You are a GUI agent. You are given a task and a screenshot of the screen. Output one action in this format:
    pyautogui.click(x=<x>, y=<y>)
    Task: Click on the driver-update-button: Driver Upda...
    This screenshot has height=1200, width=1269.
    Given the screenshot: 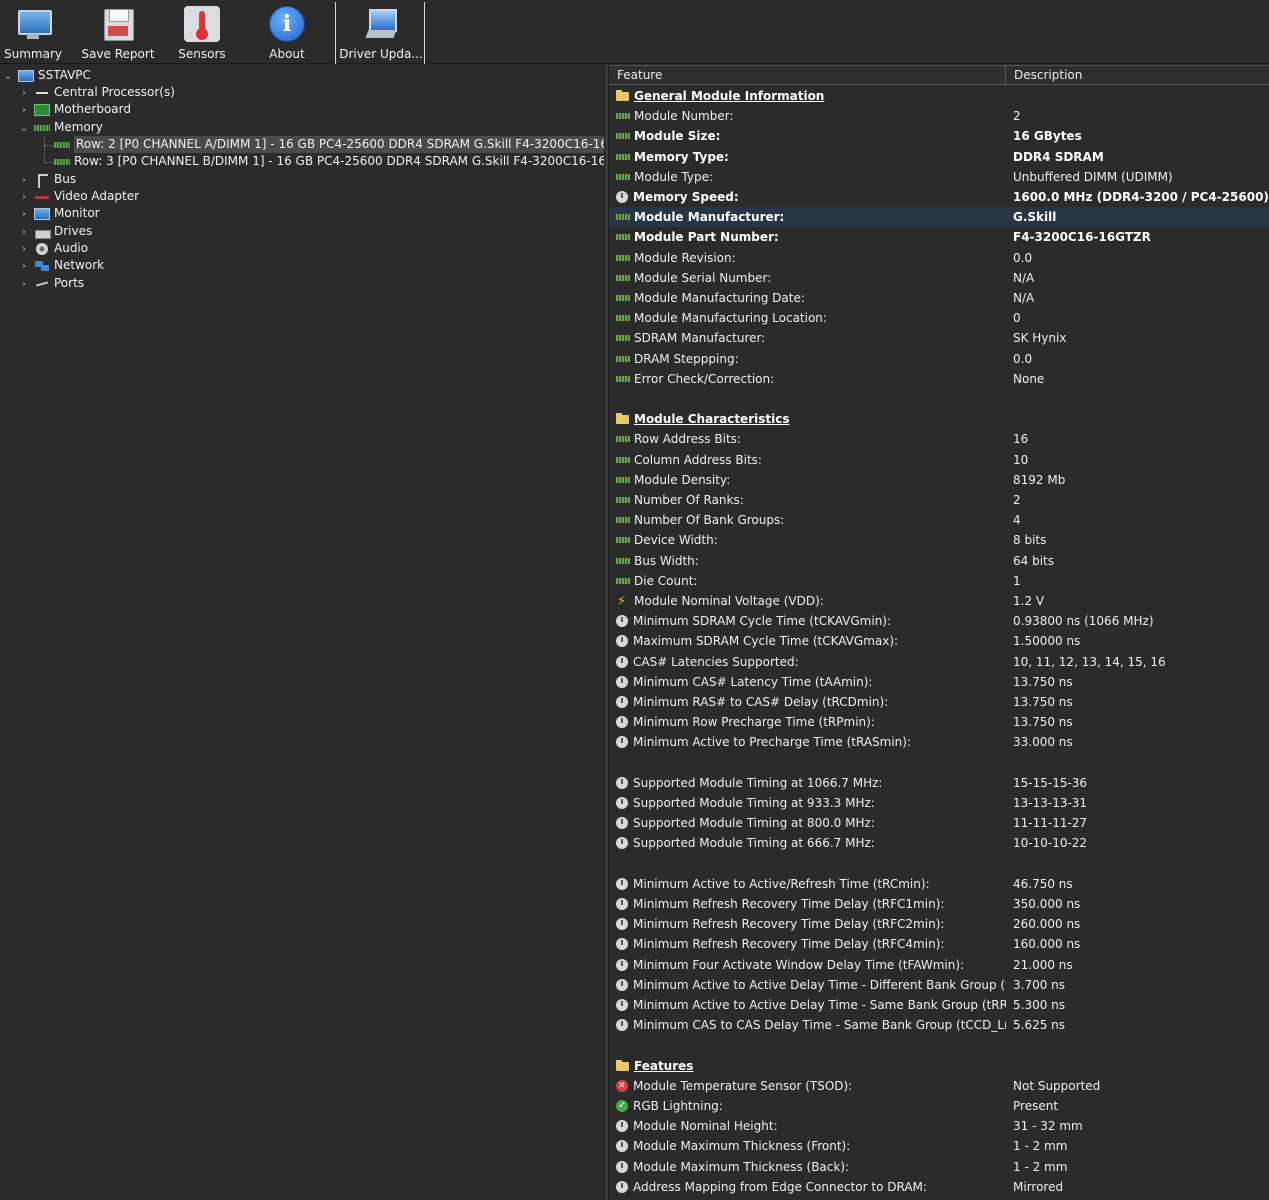 What is the action you would take?
    pyautogui.click(x=381, y=32)
    